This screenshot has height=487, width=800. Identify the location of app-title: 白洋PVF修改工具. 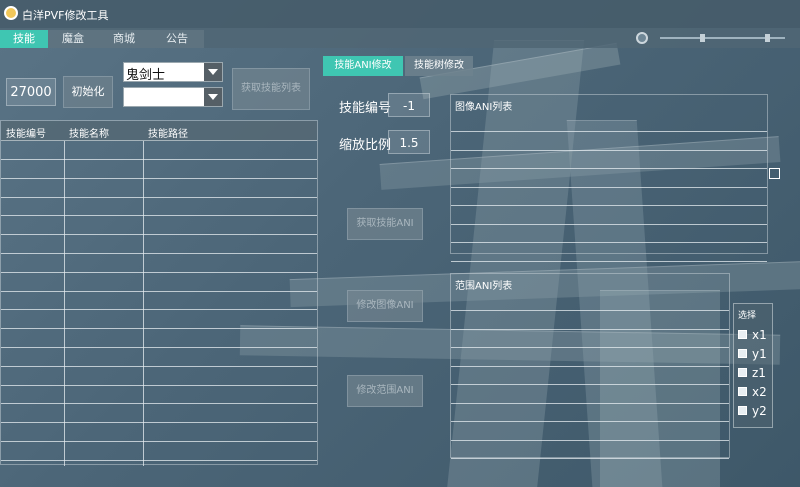
(65, 15).